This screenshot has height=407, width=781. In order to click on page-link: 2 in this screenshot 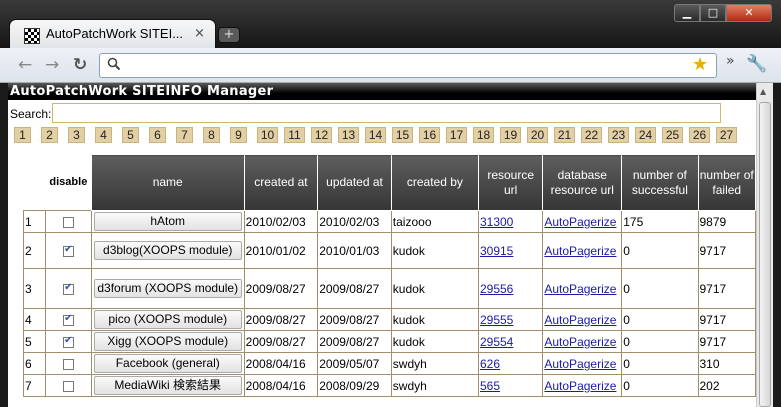, I will do `click(49, 135)`.